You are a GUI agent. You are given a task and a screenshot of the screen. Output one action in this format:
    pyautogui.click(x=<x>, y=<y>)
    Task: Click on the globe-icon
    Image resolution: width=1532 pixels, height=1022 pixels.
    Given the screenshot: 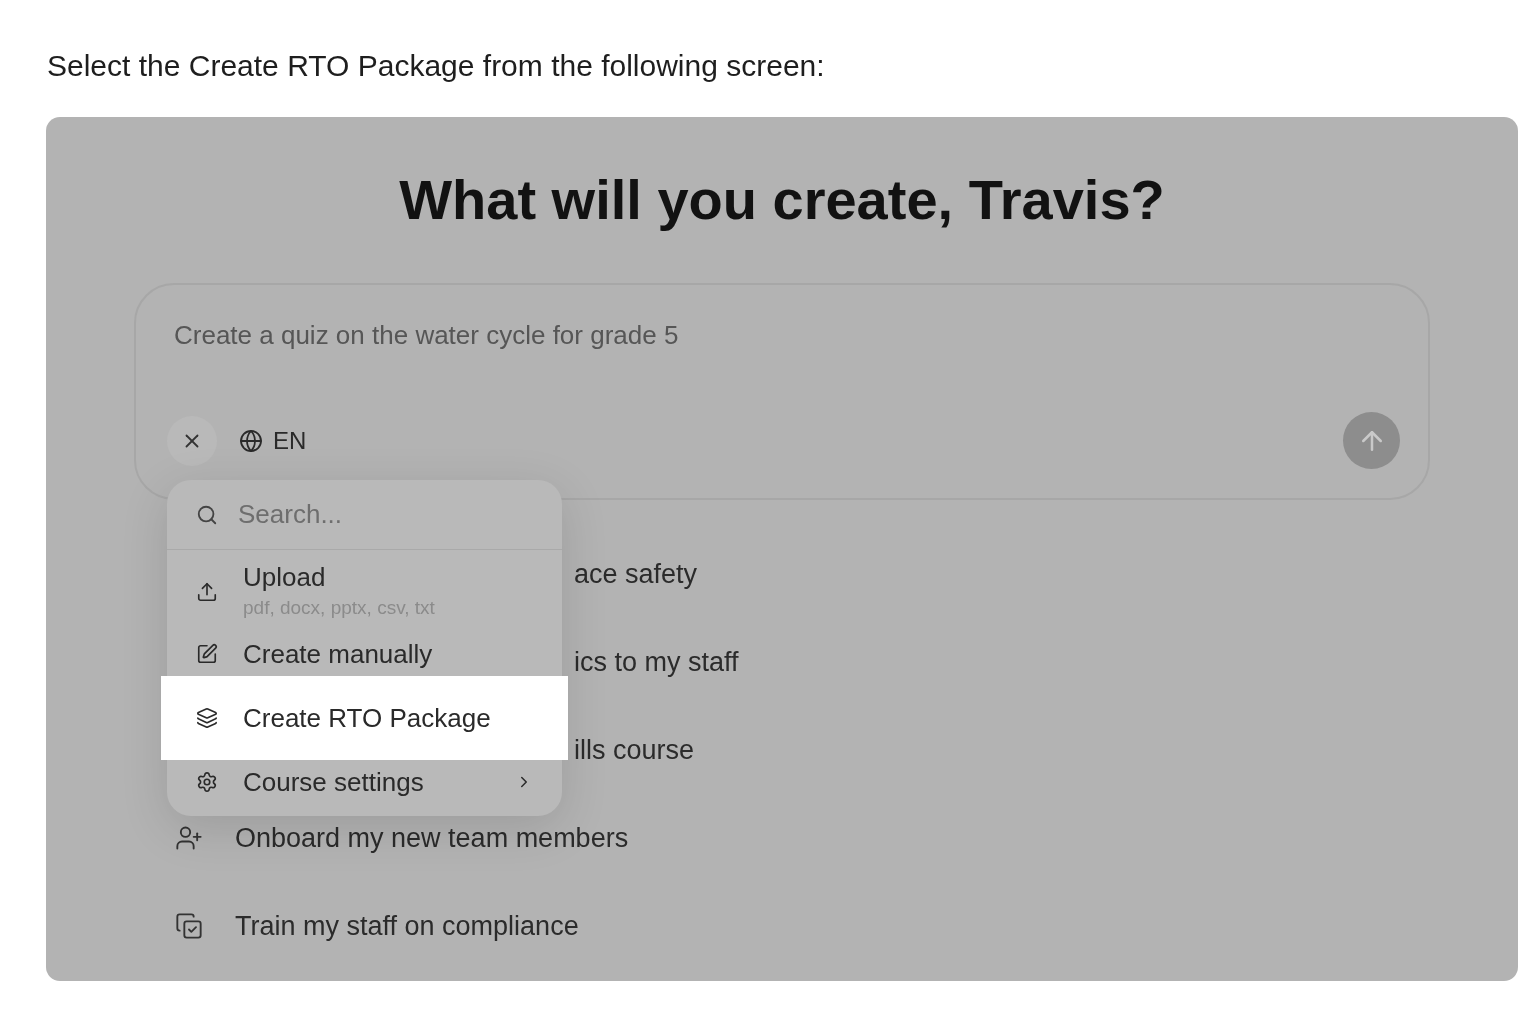 What is the action you would take?
    pyautogui.click(x=251, y=440)
    